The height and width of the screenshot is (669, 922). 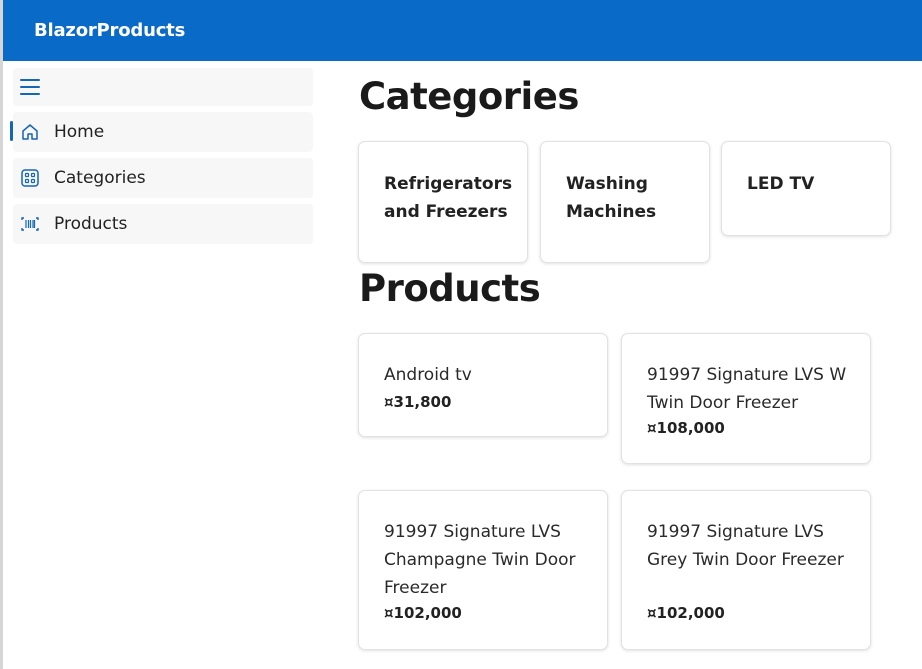 What do you see at coordinates (30, 132) in the screenshot?
I see `home-icon` at bounding box center [30, 132].